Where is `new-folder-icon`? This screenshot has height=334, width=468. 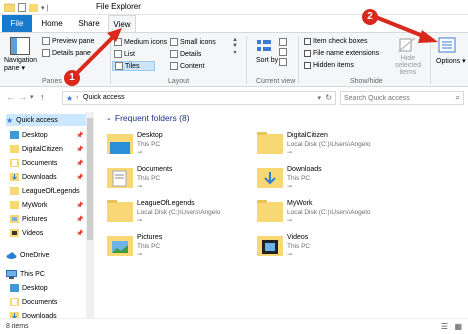
new-folder-icon is located at coordinates (33, 7).